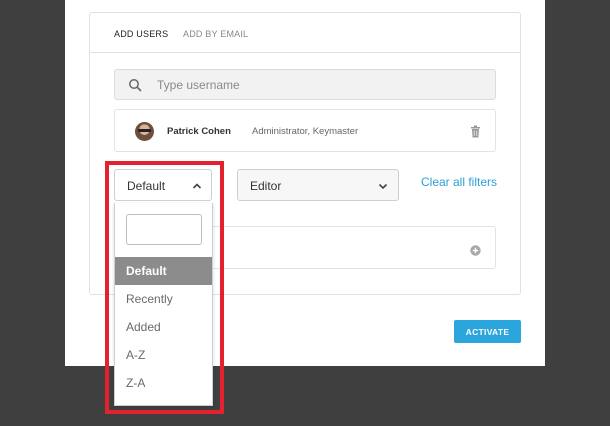  I want to click on user-name: Patrick Cohen, so click(199, 131).